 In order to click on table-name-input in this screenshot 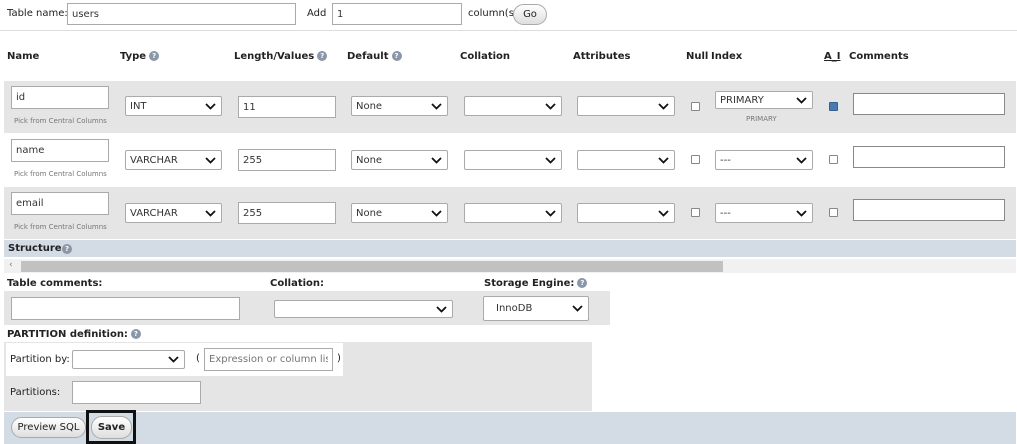, I will do `click(181, 14)`.